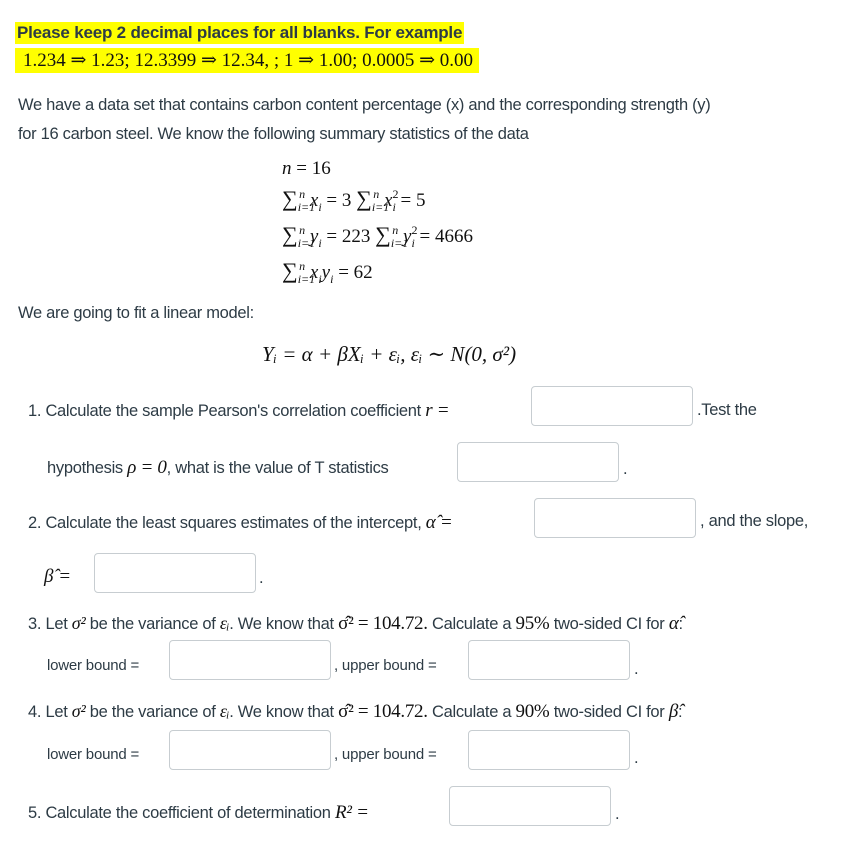  Describe the element at coordinates (454, 236) in the screenshot. I see `stat-sum-y2: 4666` at that location.